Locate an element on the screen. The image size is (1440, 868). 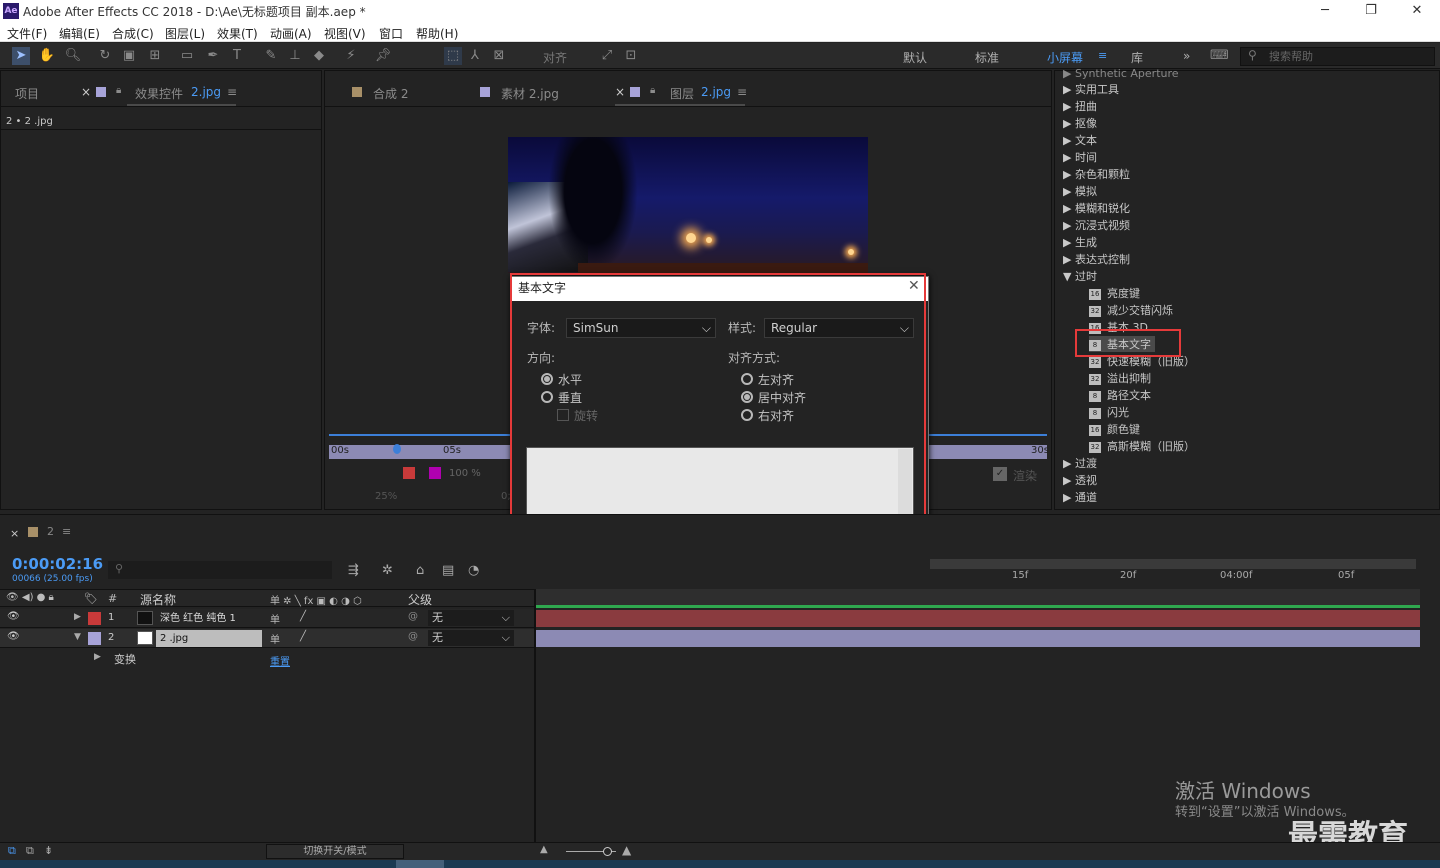
menu-edit: 编辑(E) is located at coordinates (79, 33).